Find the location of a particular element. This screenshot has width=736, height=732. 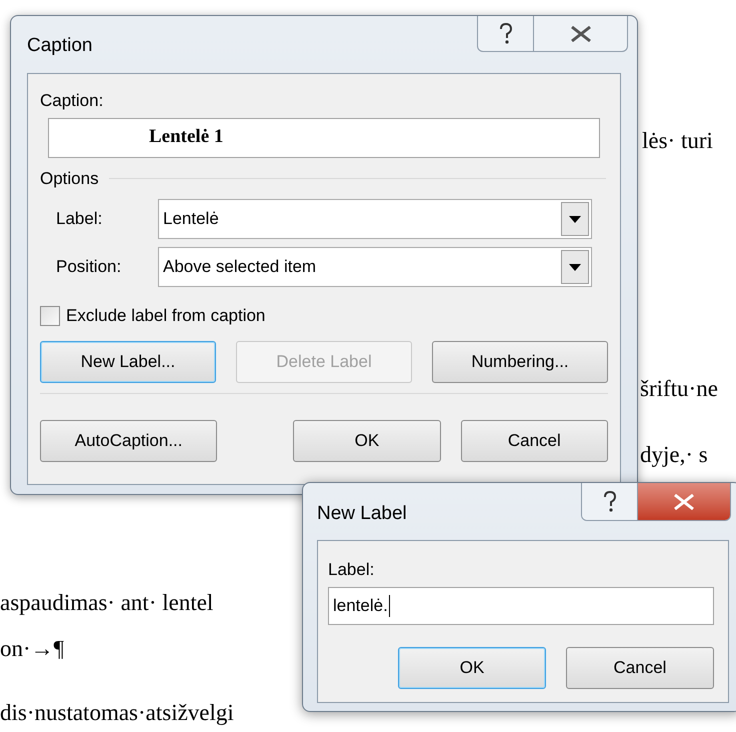

document-text: aspaudimas· ant· lentel is located at coordinates (107, 603).